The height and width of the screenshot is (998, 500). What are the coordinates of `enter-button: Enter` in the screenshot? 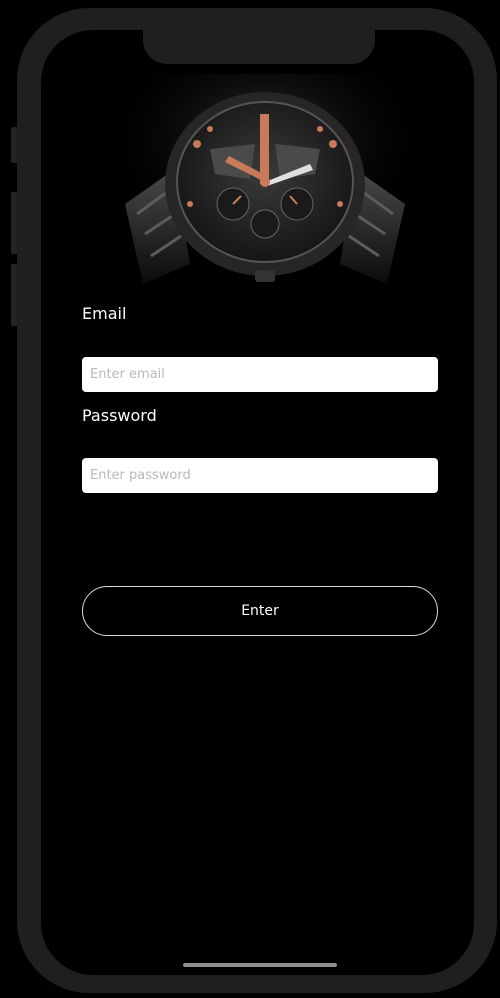 It's located at (260, 611).